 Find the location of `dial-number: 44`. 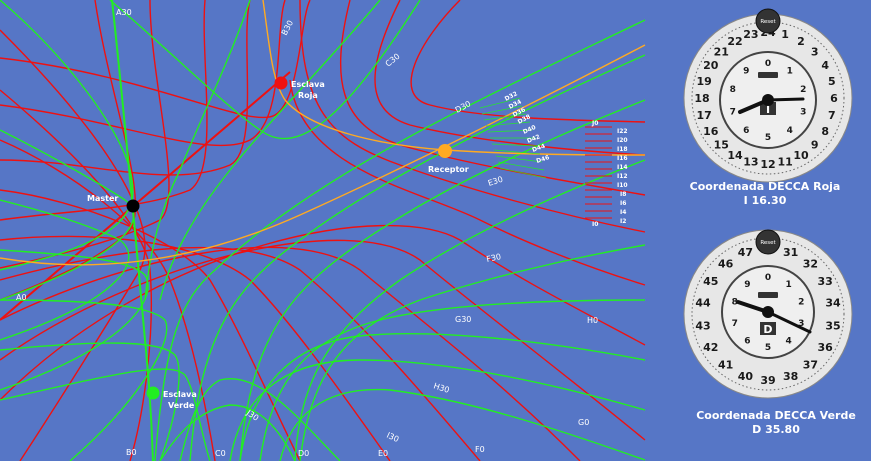

dial-number: 44 is located at coordinates (703, 303).